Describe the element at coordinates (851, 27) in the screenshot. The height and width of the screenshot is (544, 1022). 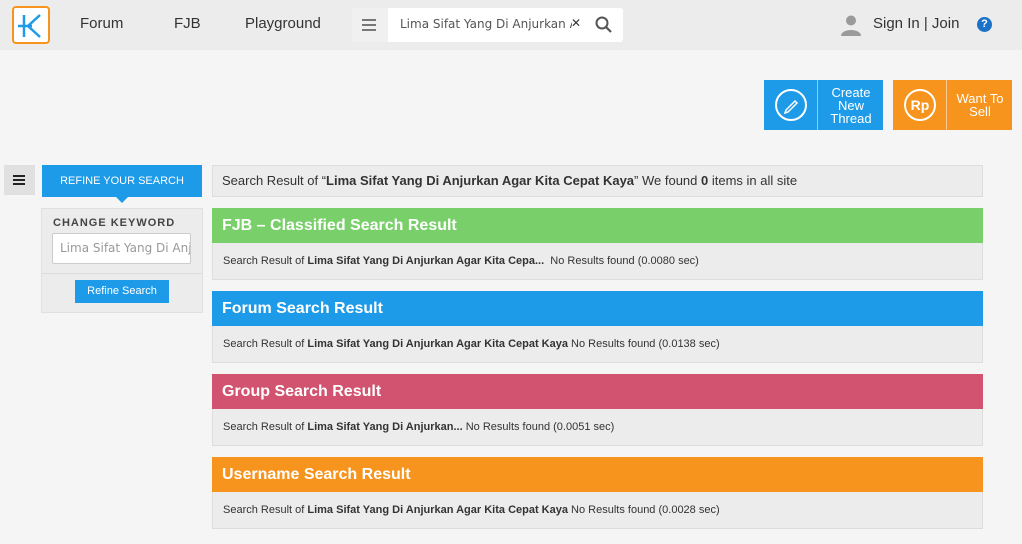
I see `user-icon` at that location.